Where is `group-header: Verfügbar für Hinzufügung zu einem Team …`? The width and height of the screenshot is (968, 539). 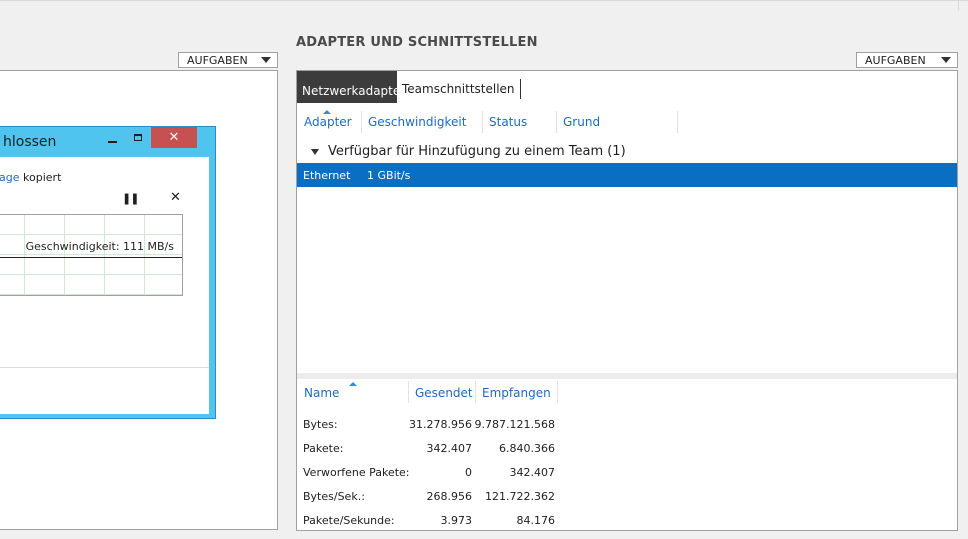 group-header: Verfügbar für Hinzufügung zu einem Team … is located at coordinates (468, 151).